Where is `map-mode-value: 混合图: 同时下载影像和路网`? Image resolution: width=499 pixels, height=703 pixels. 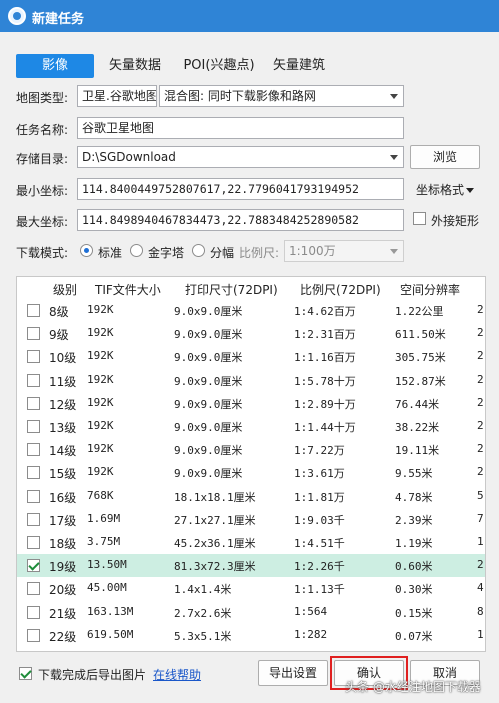 map-mode-value: 混合图: 同时下载影像和路网 is located at coordinates (240, 96).